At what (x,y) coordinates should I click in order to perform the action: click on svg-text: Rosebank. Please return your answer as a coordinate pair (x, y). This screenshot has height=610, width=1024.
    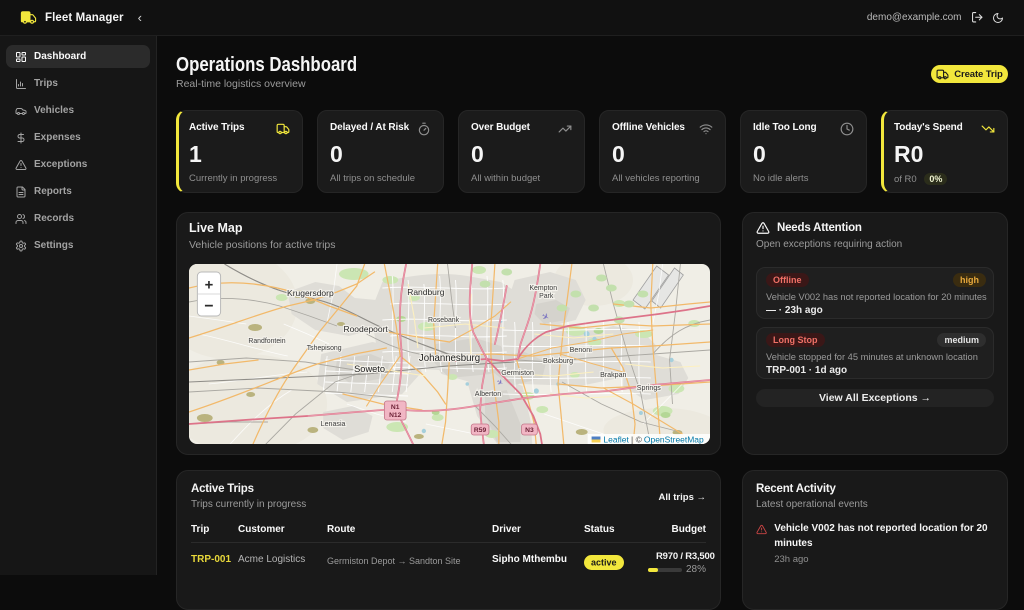
    Looking at the image, I should click on (444, 320).